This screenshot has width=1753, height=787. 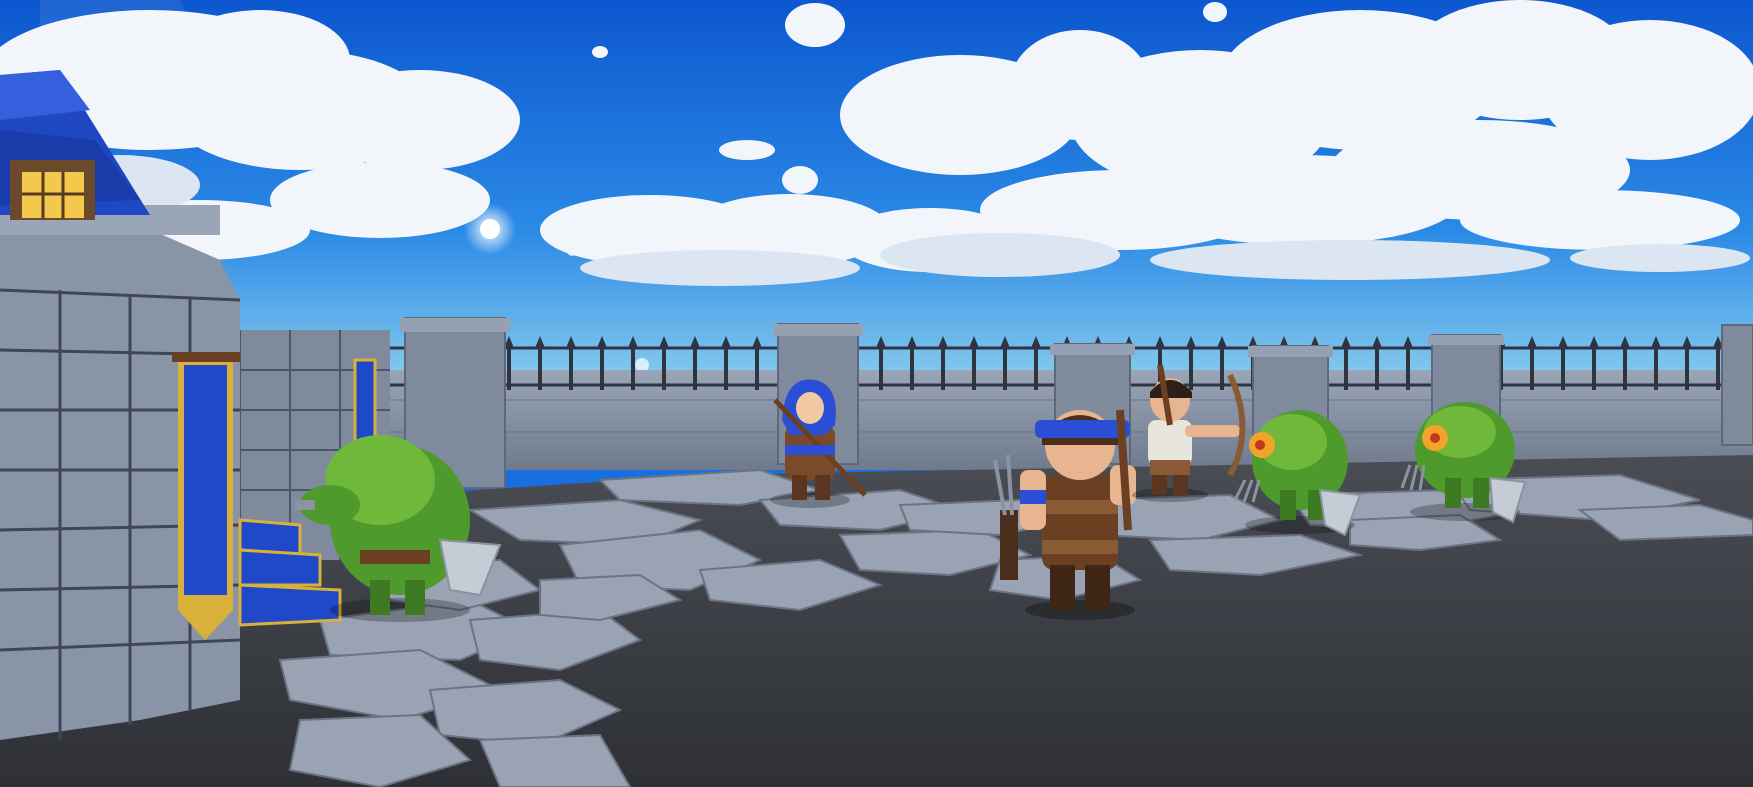 What do you see at coordinates (117, 35) in the screenshot?
I see `hud-hexagon-icon` at bounding box center [117, 35].